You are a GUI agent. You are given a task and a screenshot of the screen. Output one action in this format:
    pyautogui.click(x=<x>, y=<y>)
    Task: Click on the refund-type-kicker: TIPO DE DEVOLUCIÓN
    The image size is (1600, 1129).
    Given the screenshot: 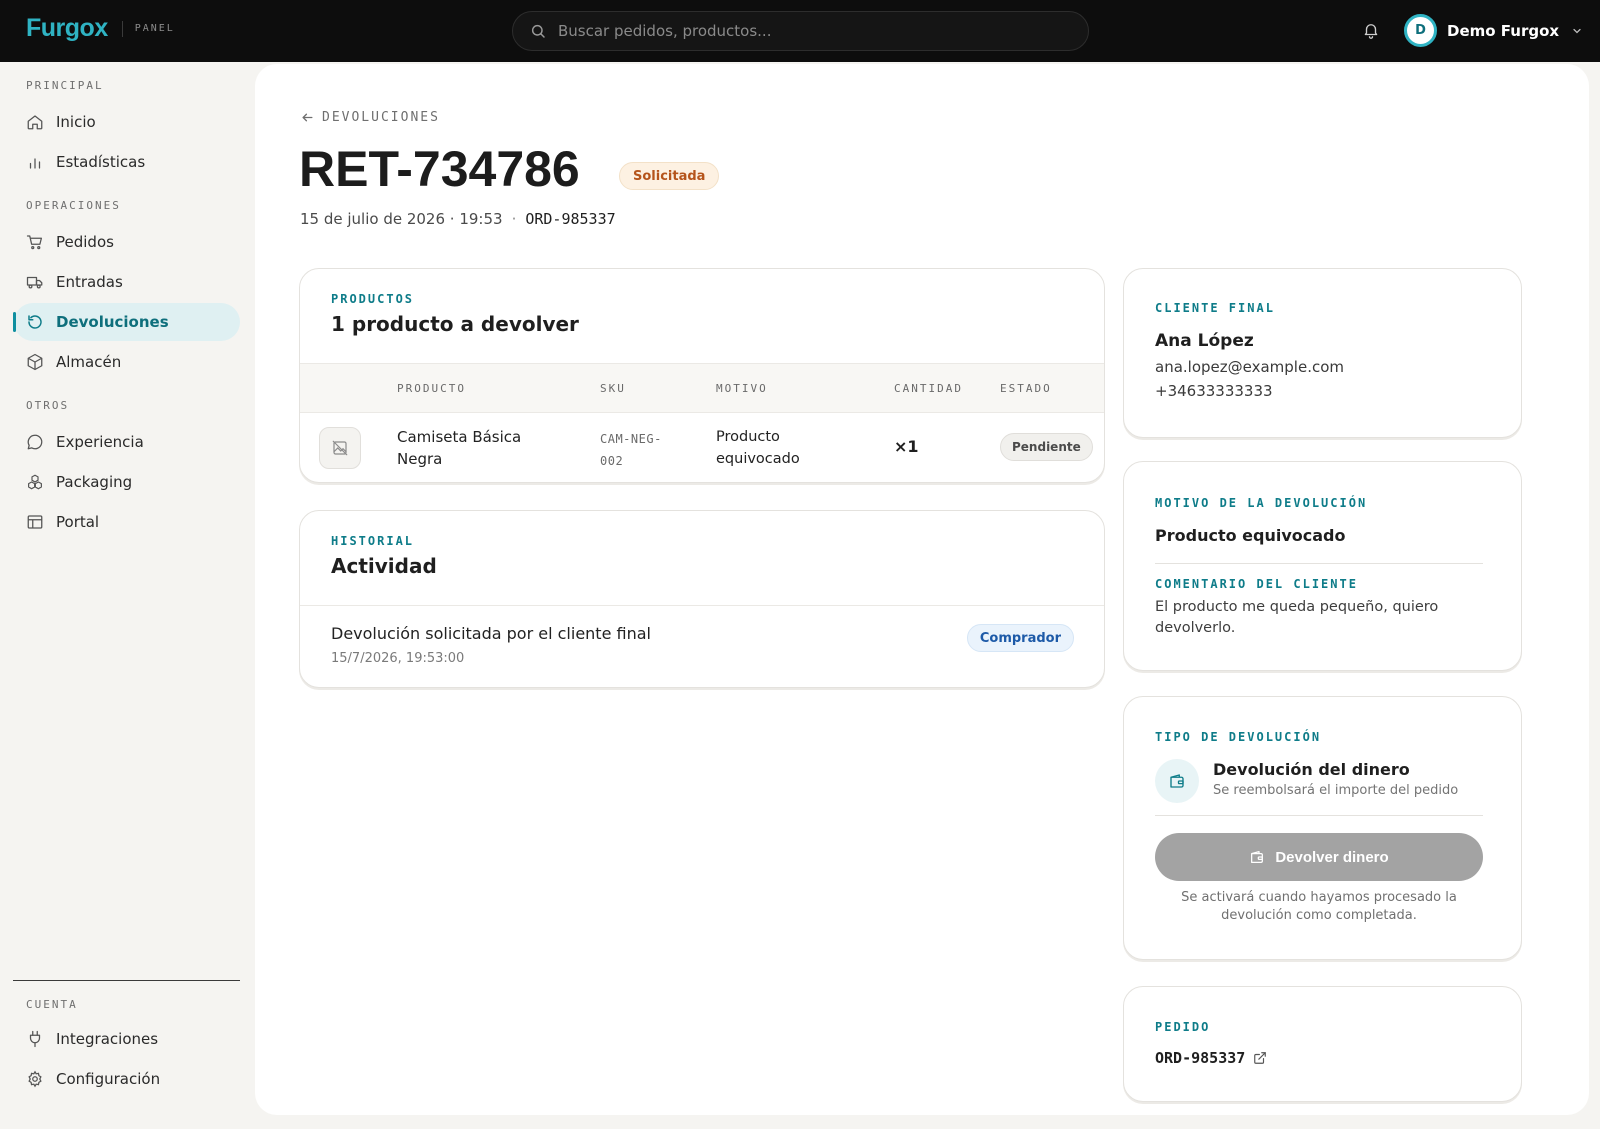 What is the action you would take?
    pyautogui.click(x=1238, y=737)
    